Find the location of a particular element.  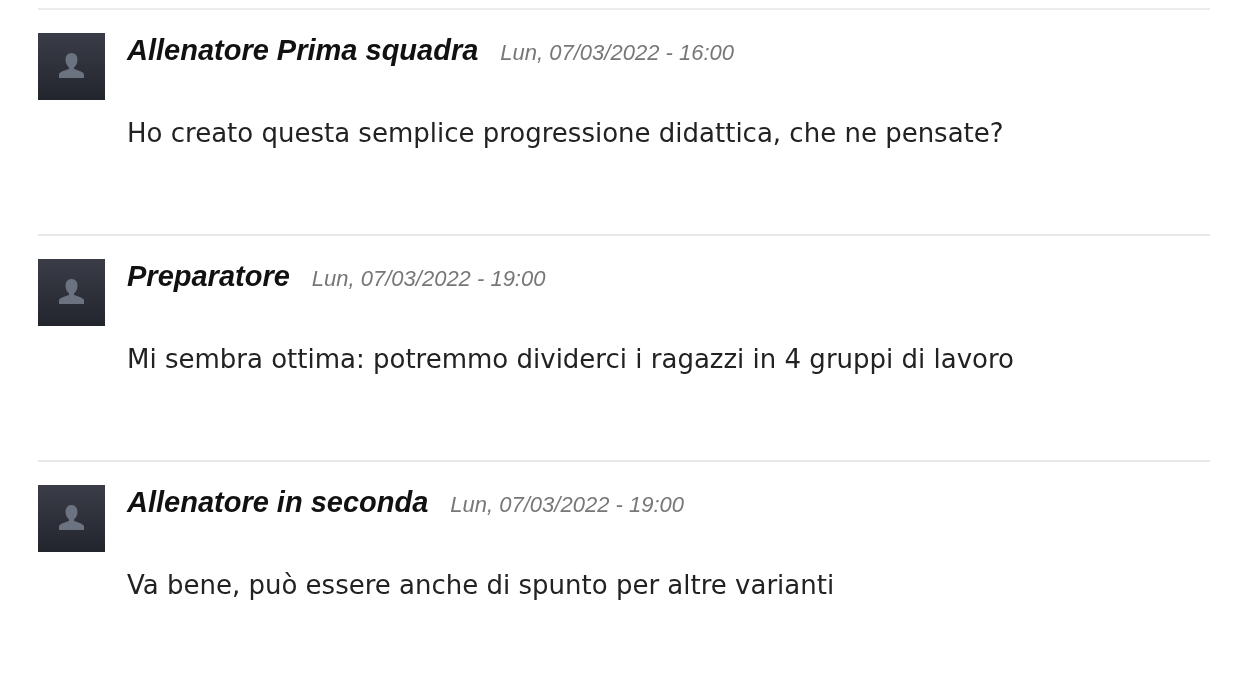

author-name: Allenatore Prima squadra is located at coordinates (303, 50).